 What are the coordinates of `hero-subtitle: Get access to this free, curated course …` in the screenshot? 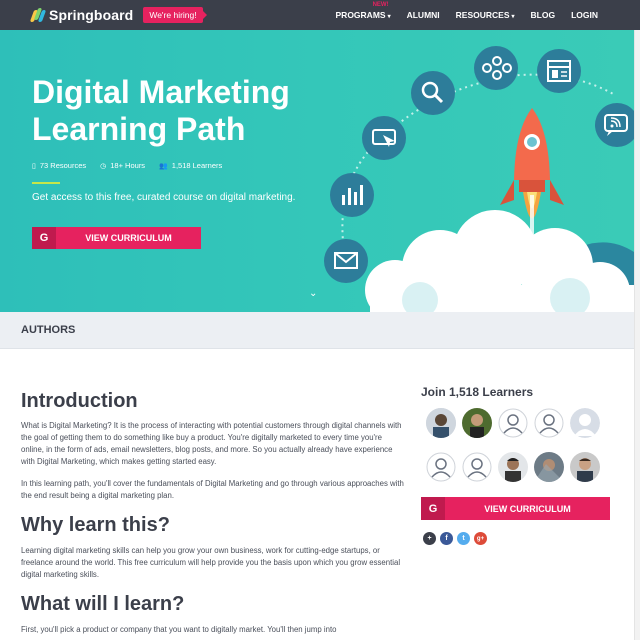 It's located at (164, 197).